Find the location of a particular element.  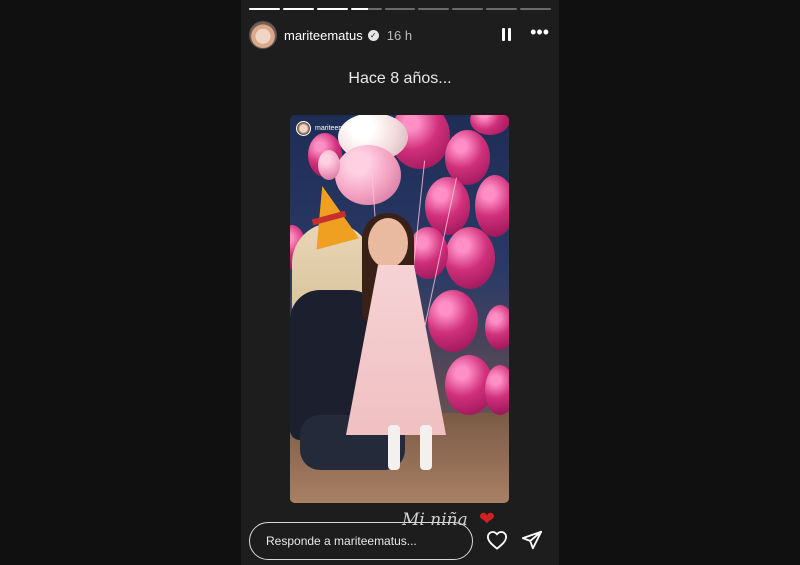

story-header: mariteematus ✓ 16 h ••• is located at coordinates (399, 35).